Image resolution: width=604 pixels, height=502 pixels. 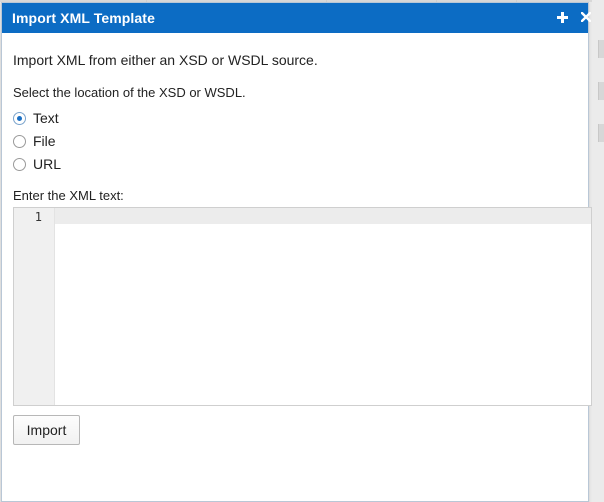 I want to click on radio-button-text, so click(x=19, y=118).